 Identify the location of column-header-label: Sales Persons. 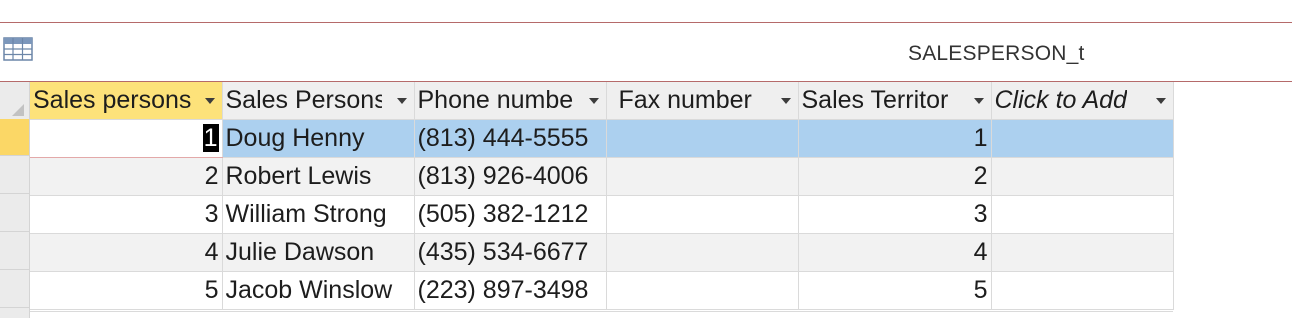
(303, 100).